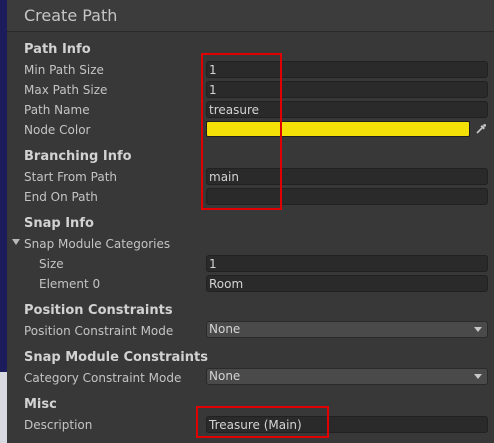 The image size is (494, 443). I want to click on branching-info-header: Branching Info, so click(78, 156).